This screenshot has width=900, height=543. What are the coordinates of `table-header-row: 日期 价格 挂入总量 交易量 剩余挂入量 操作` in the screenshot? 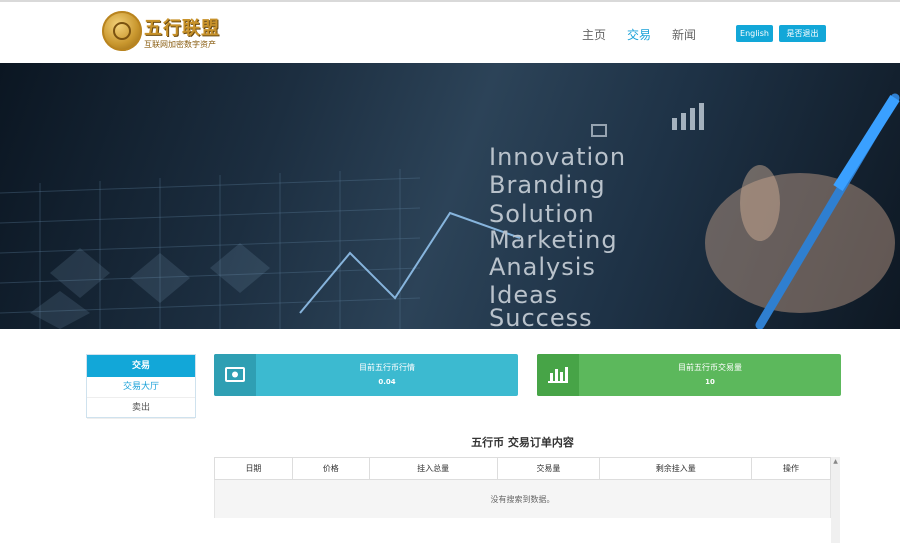 It's located at (522, 468).